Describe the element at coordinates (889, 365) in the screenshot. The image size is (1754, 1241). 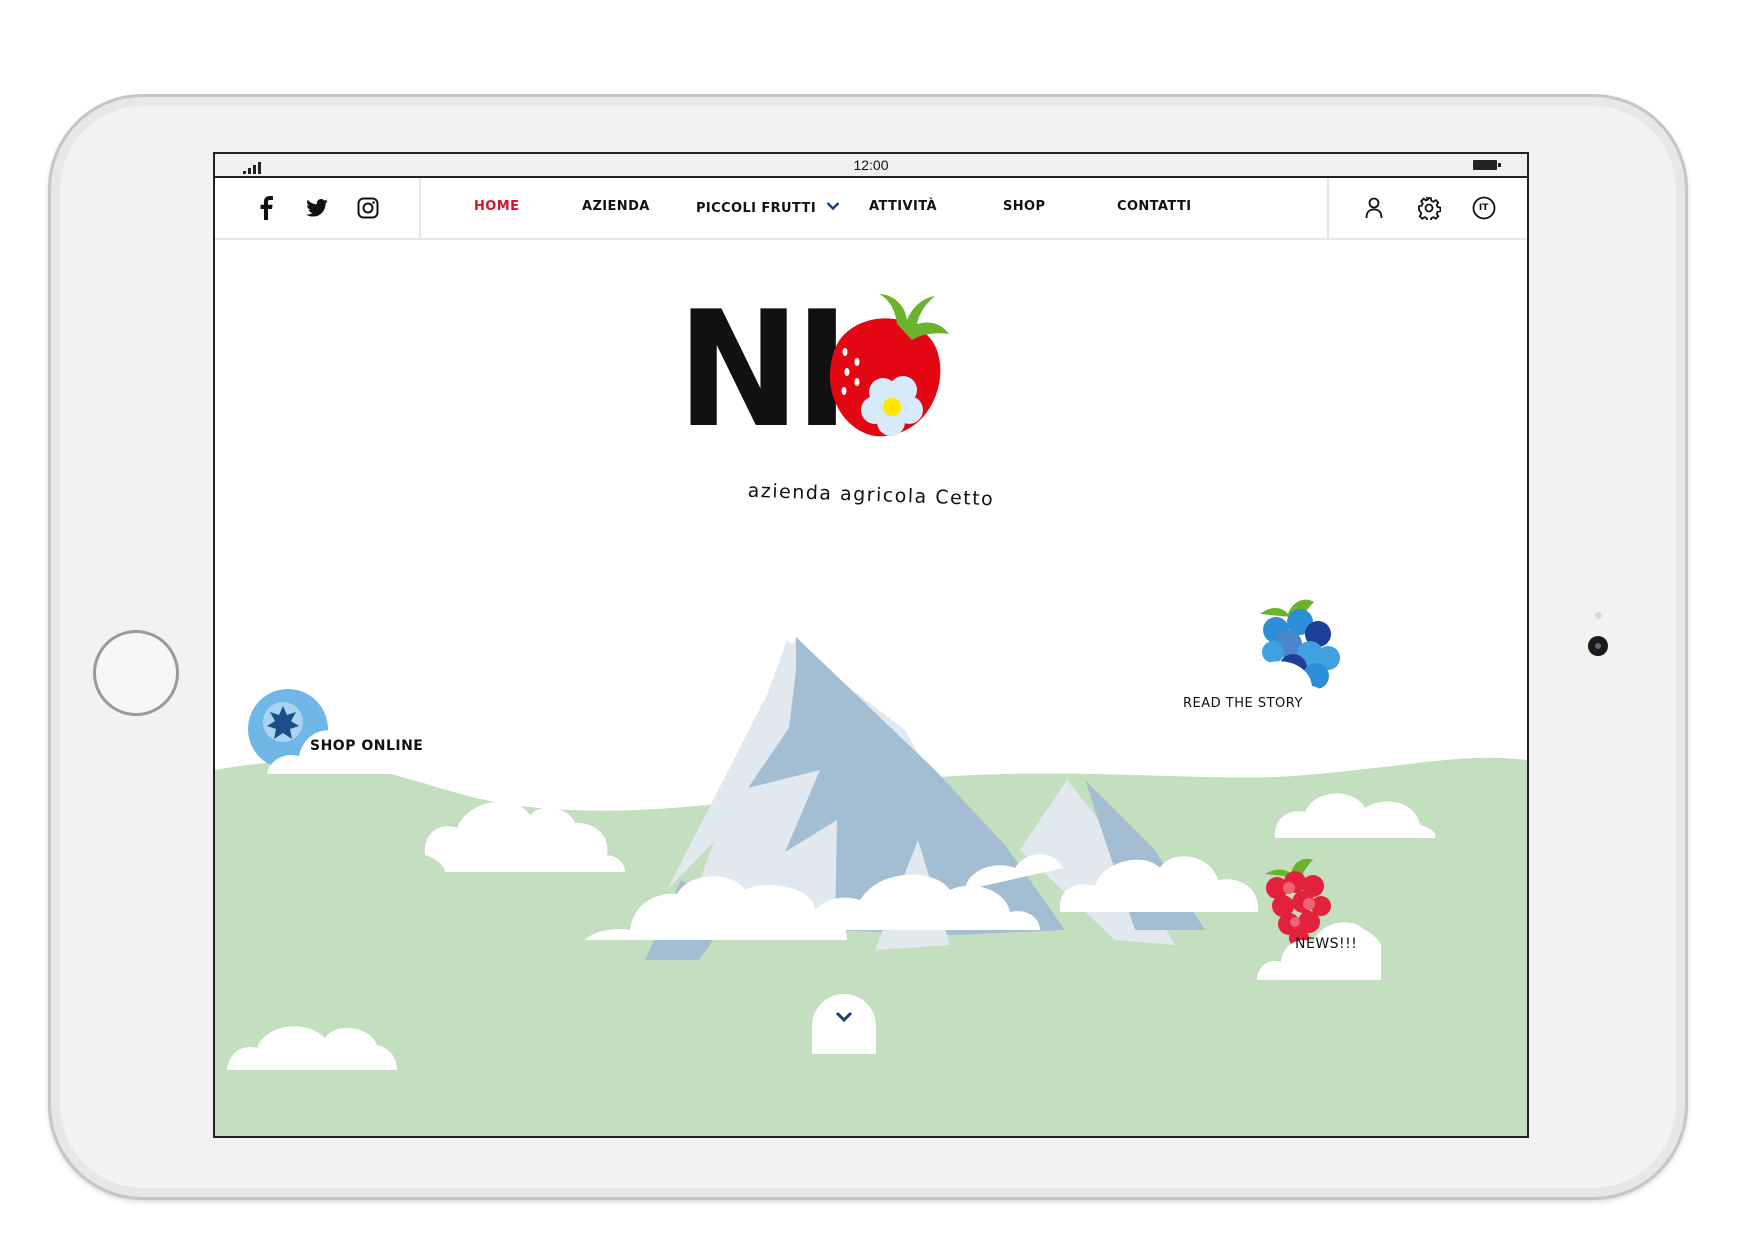
I see `strawberry-logo` at that location.